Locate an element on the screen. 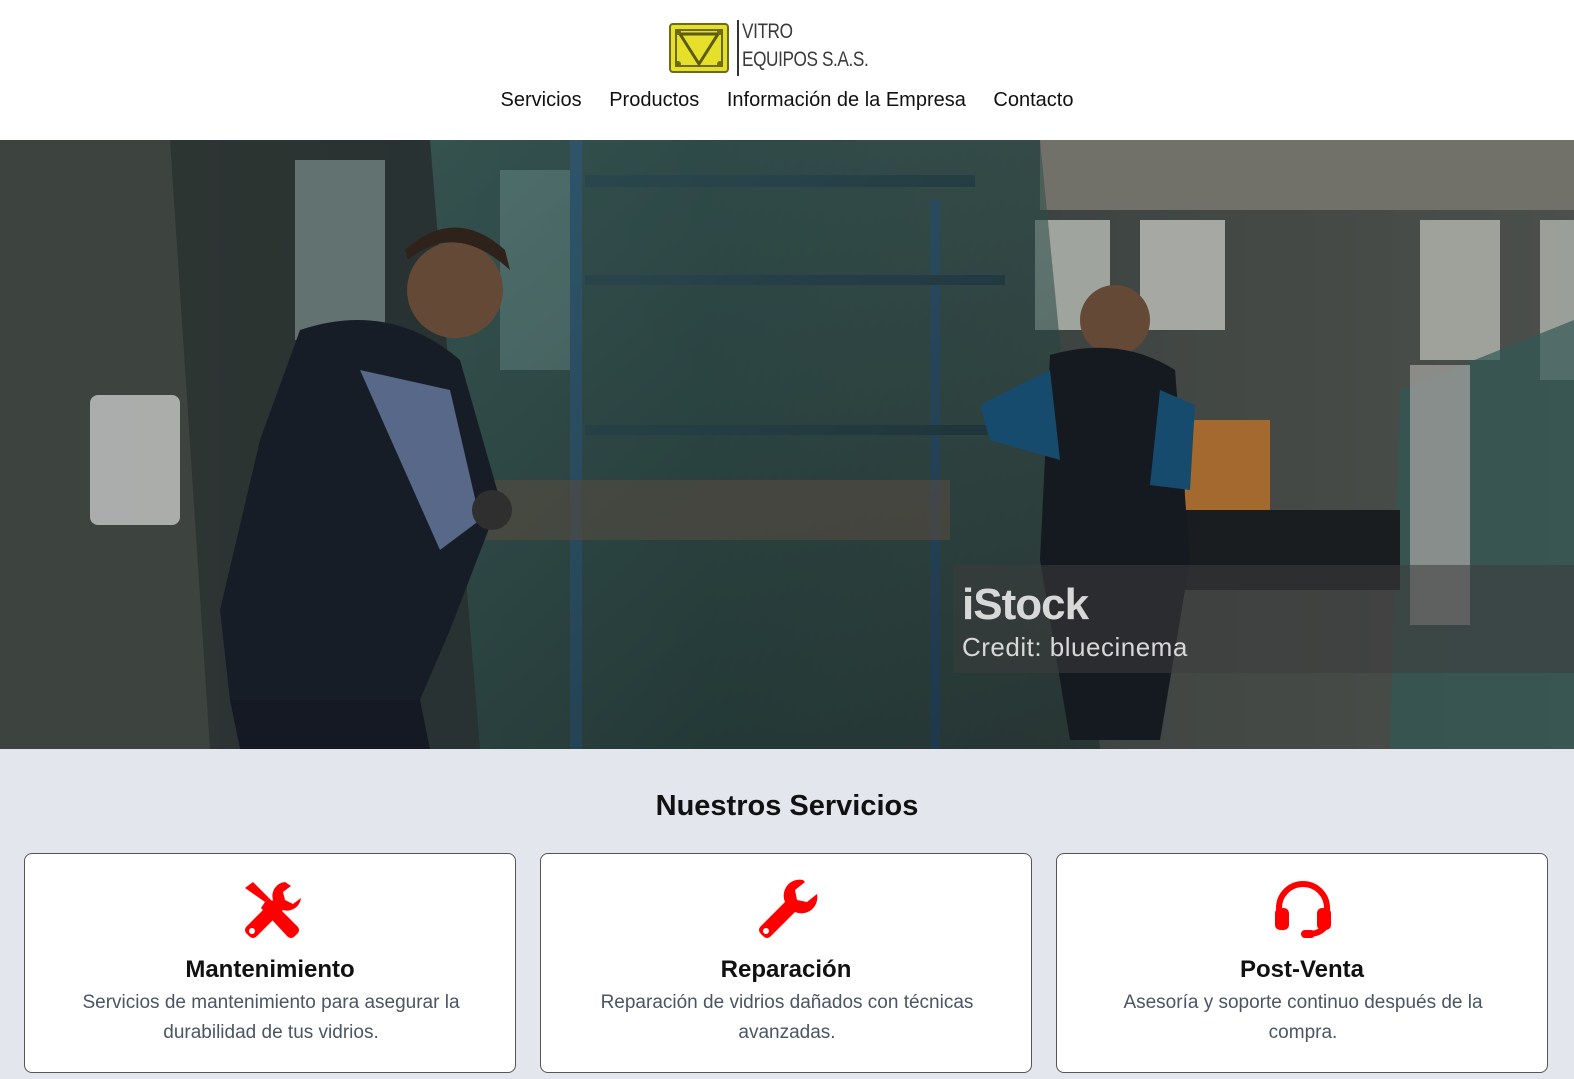 The image size is (1574, 1079). watermark-brand: iStock is located at coordinates (1025, 604).